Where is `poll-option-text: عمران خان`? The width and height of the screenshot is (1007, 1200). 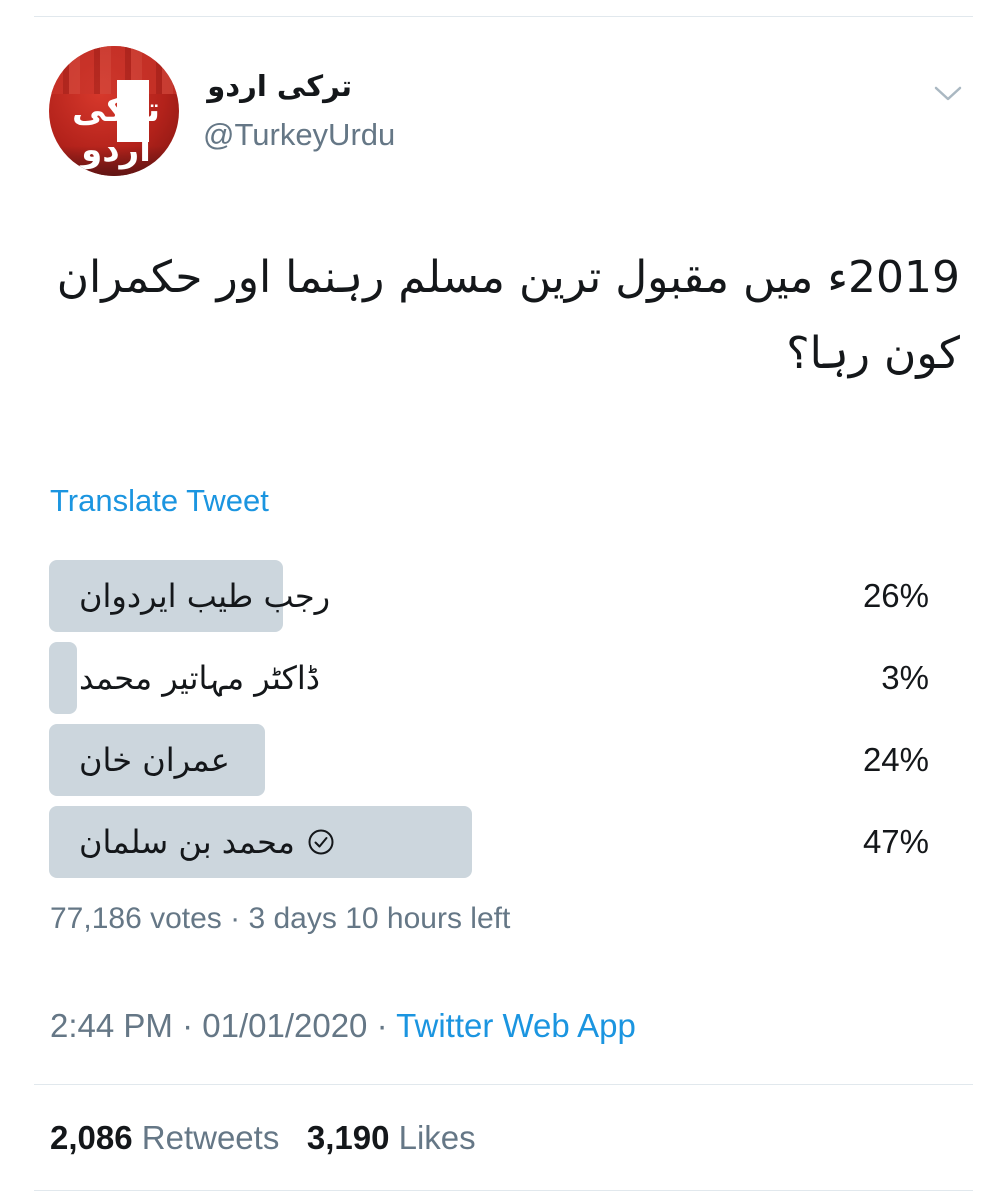 poll-option-text: عمران خان is located at coordinates (154, 760).